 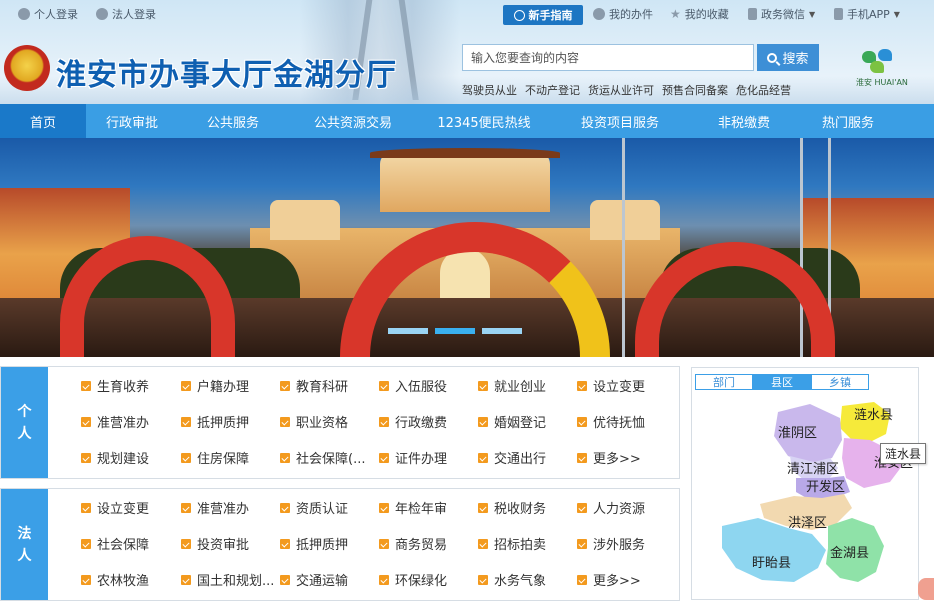 What do you see at coordinates (24, 422) in the screenshot?
I see `personal-services-tab: 个 人` at bounding box center [24, 422].